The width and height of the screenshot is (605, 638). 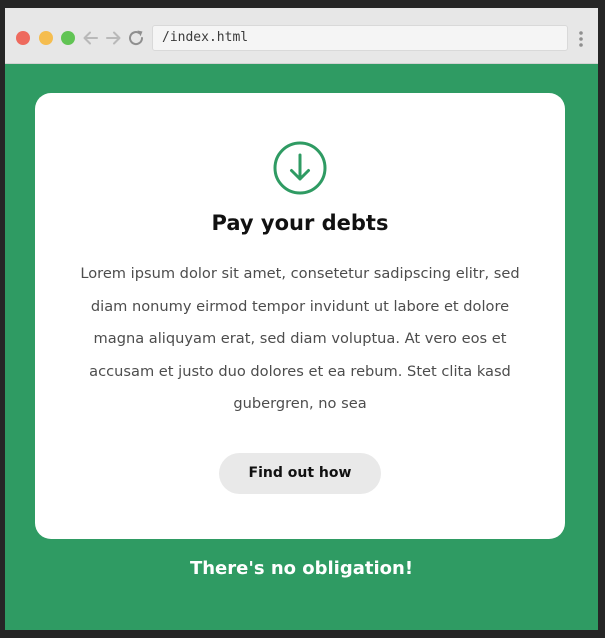 I want to click on kebab-menu-icon, so click(x=581, y=39).